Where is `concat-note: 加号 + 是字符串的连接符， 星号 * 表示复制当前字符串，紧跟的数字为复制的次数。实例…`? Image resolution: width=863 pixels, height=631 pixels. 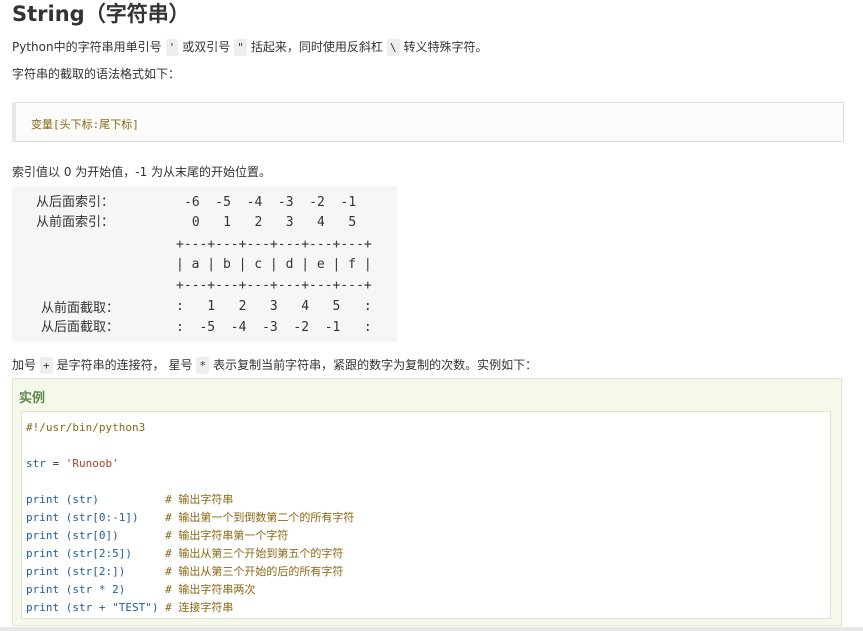 concat-note: 加号 + 是字符串的连接符， 星号 * 表示复制当前字符串，紧跟的数字为复制的次数。实例… is located at coordinates (274, 365).